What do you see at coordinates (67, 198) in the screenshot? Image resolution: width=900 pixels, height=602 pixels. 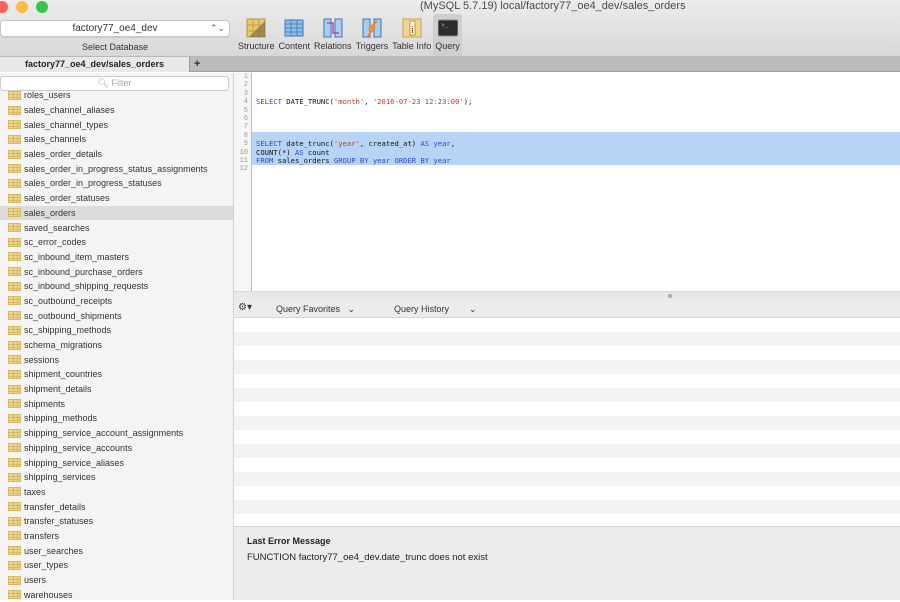 I see `table-name: sales_order_statuses` at bounding box center [67, 198].